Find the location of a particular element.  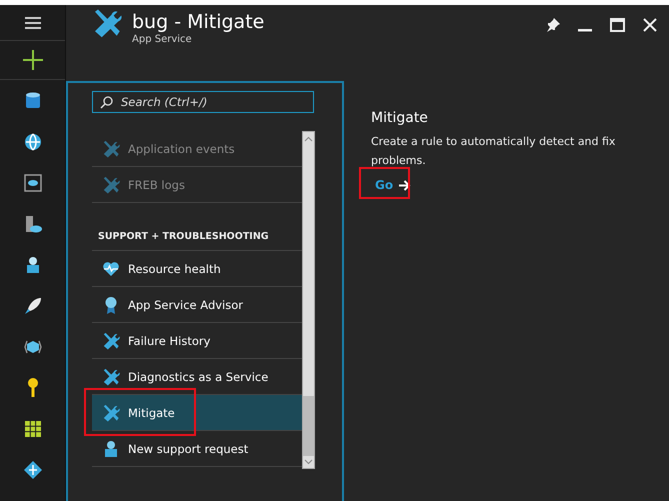

plus-icon is located at coordinates (32, 60).